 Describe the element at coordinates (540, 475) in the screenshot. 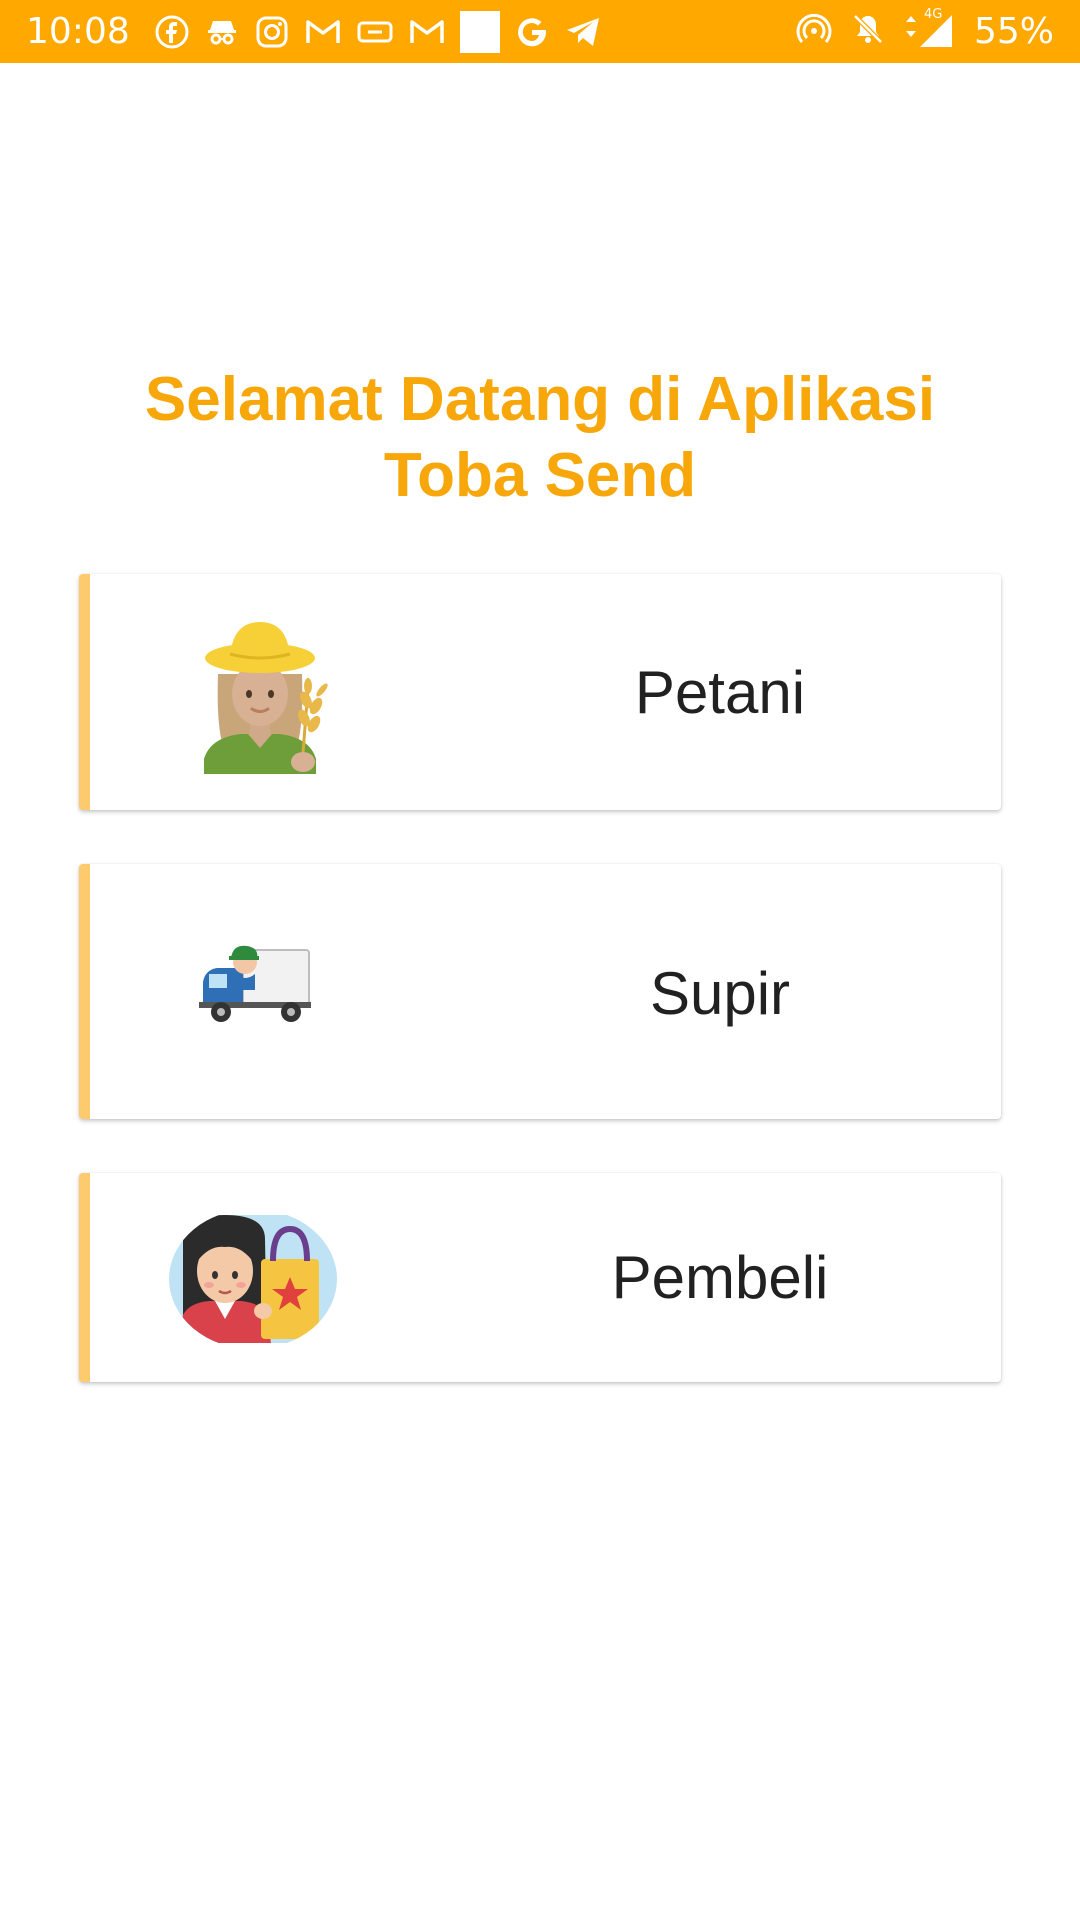

I see `welcome-title-line-2: Toba Send` at that location.